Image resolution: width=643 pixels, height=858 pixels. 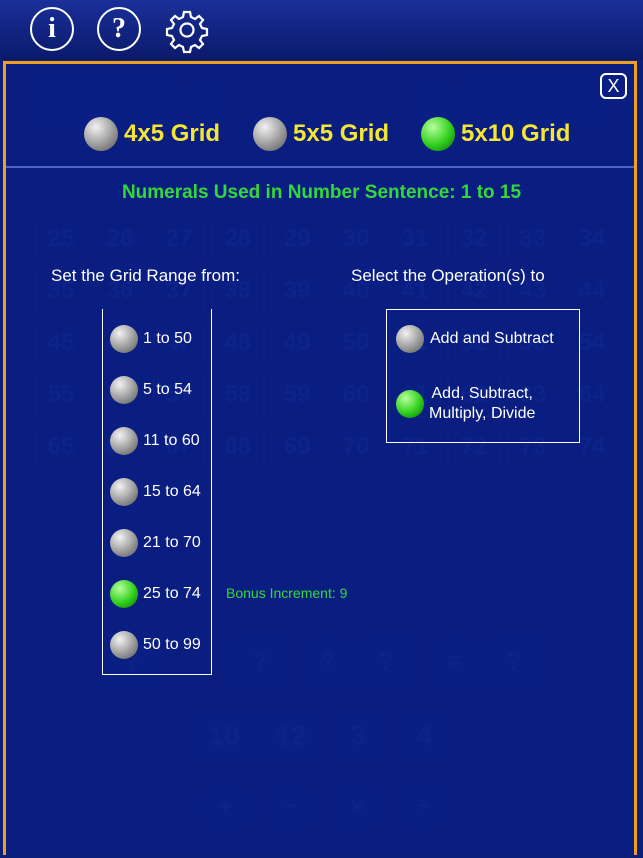 I want to click on info-icon: i, so click(x=52, y=28).